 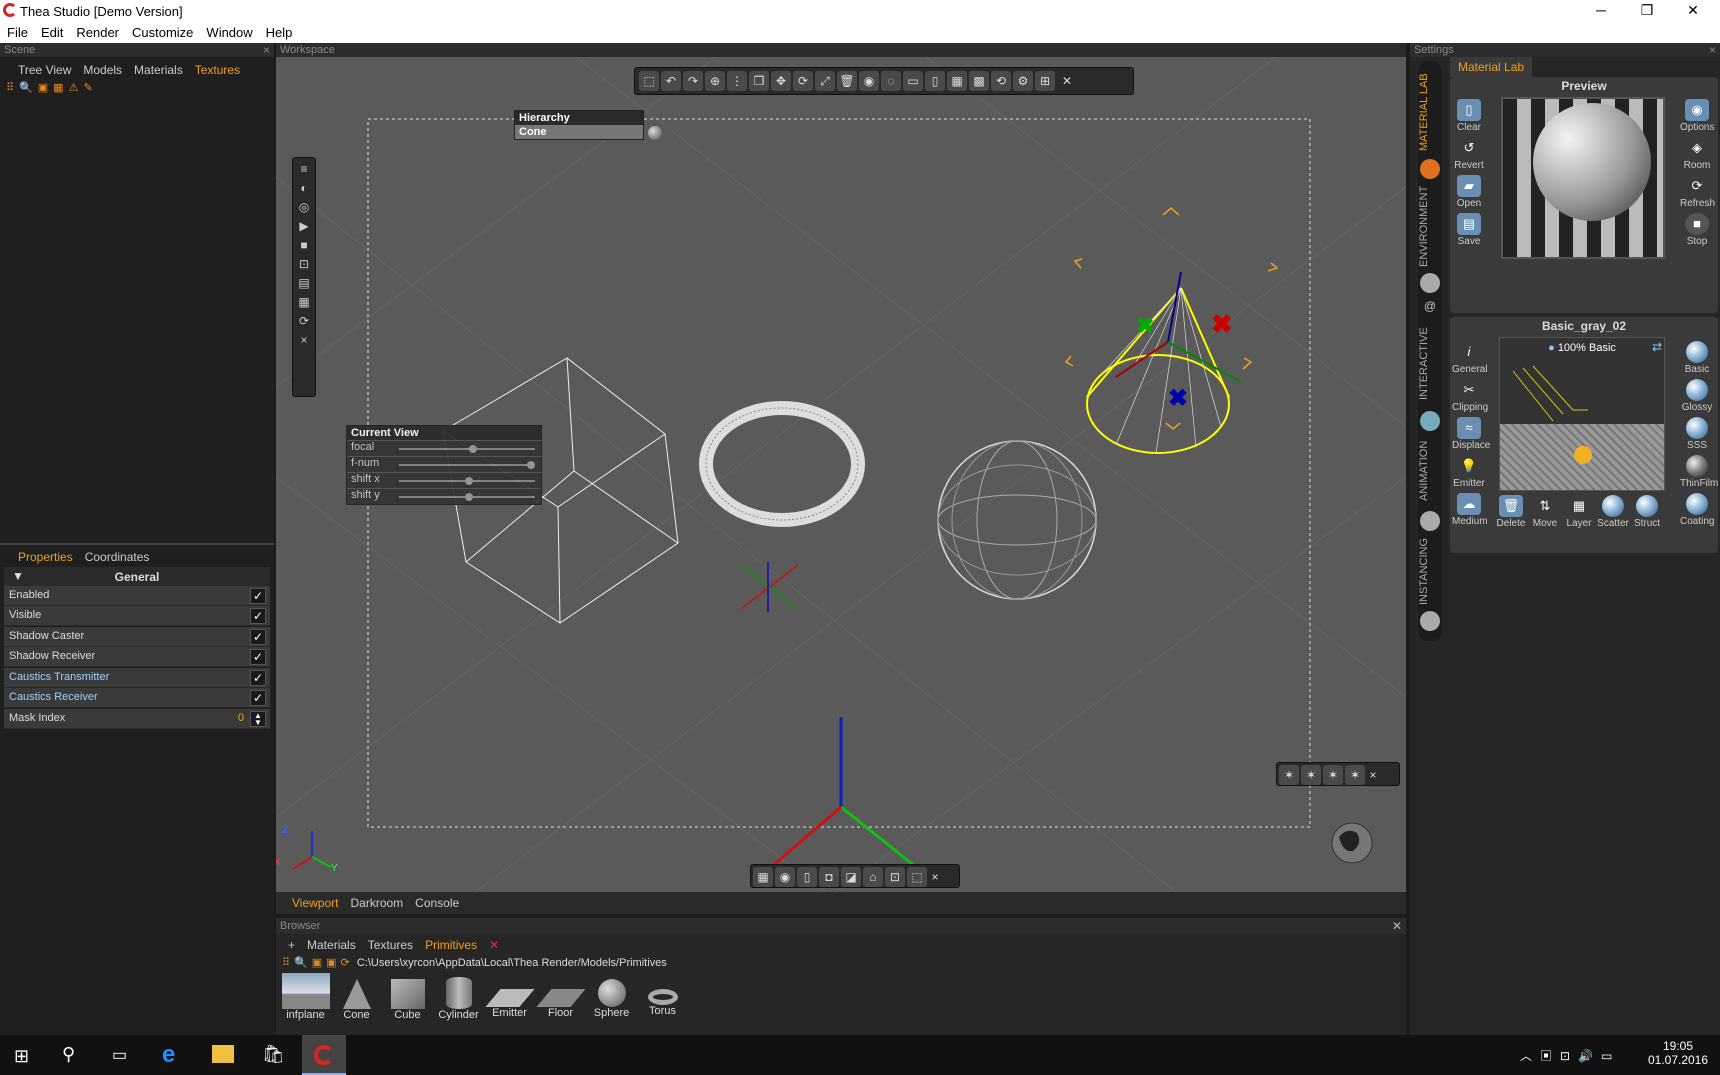 What do you see at coordinates (90, 88) in the screenshot?
I see `brush-icon: ✎` at bounding box center [90, 88].